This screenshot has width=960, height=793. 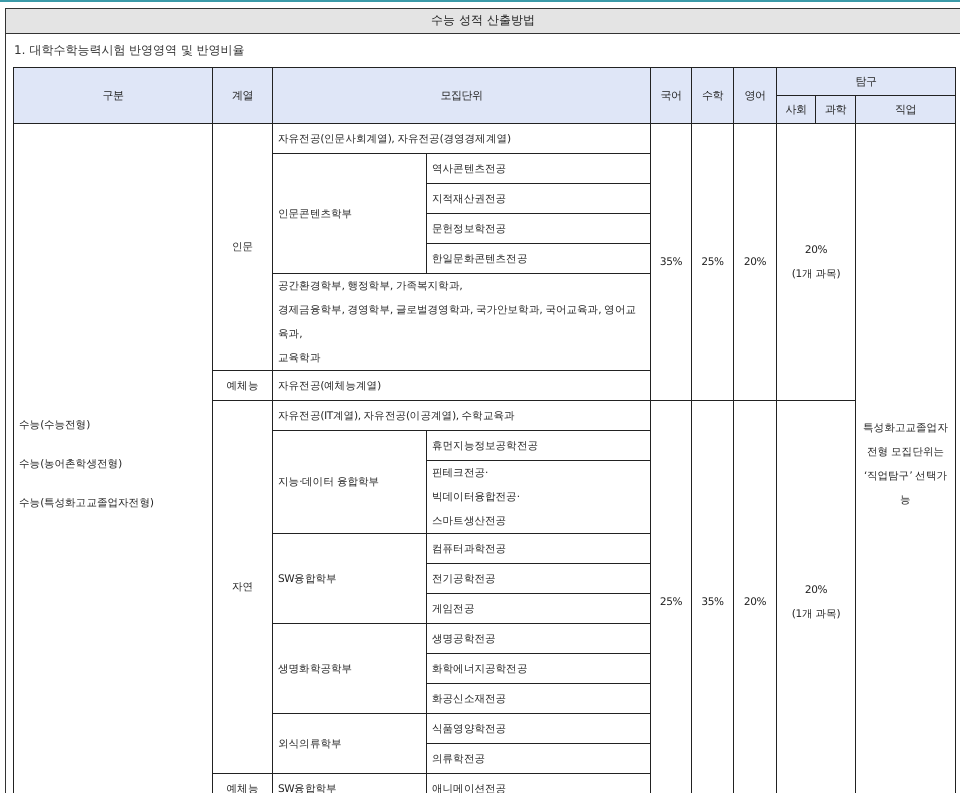 I want to click on category-label: 수능(농어촌학생전형), so click(x=71, y=464).